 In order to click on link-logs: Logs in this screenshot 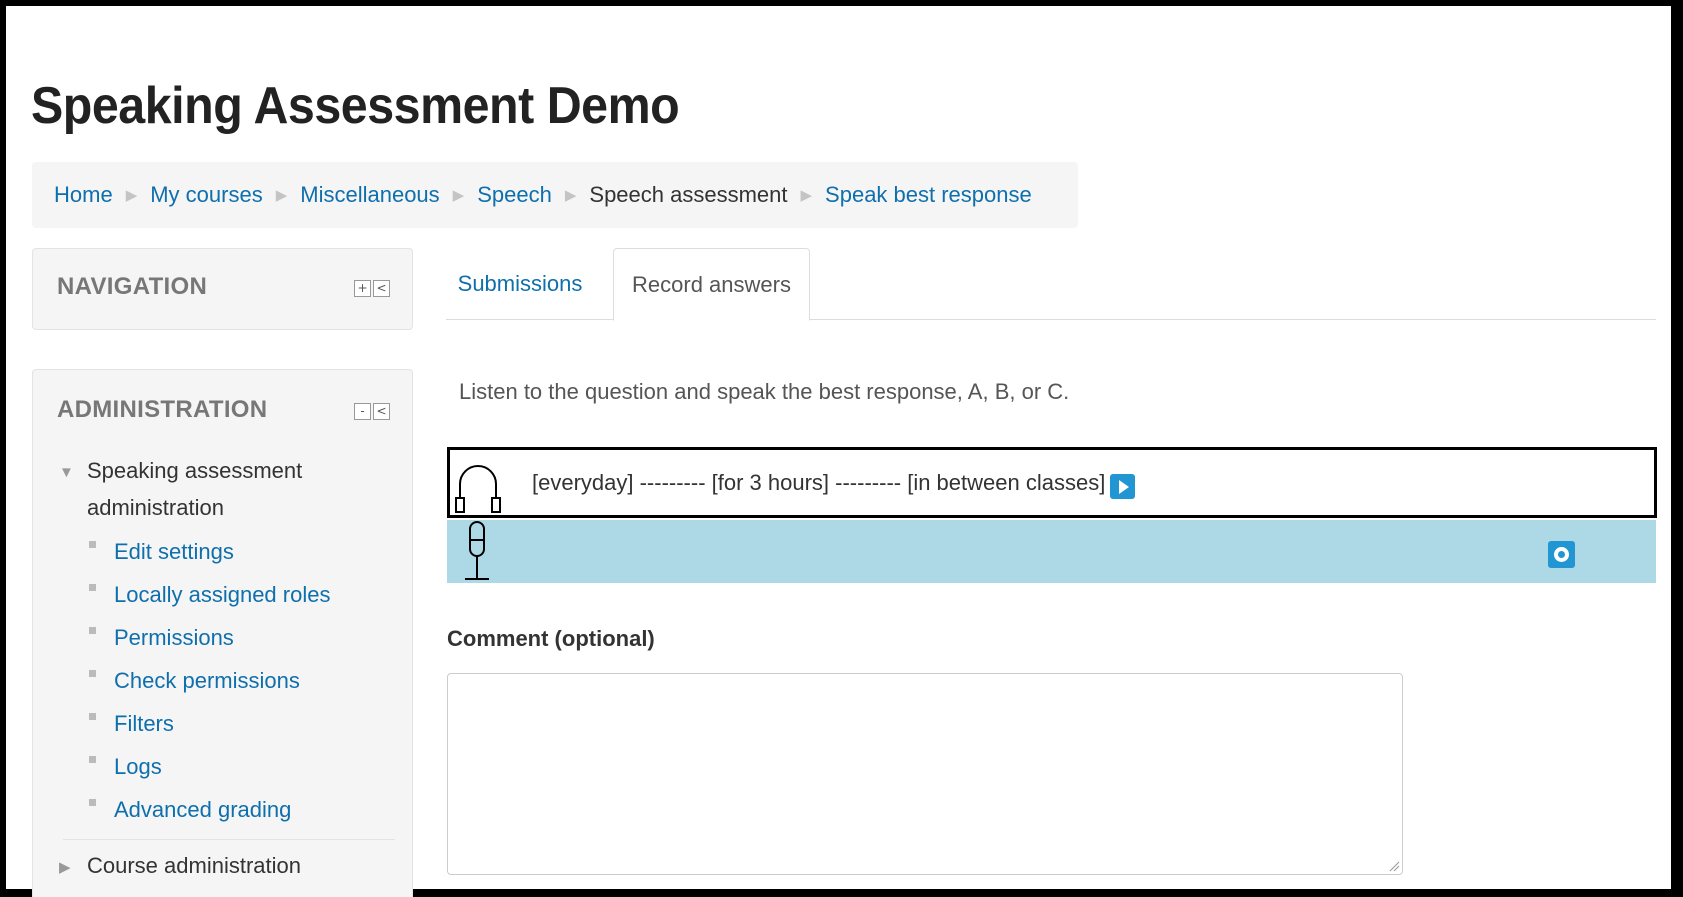, I will do `click(138, 767)`.